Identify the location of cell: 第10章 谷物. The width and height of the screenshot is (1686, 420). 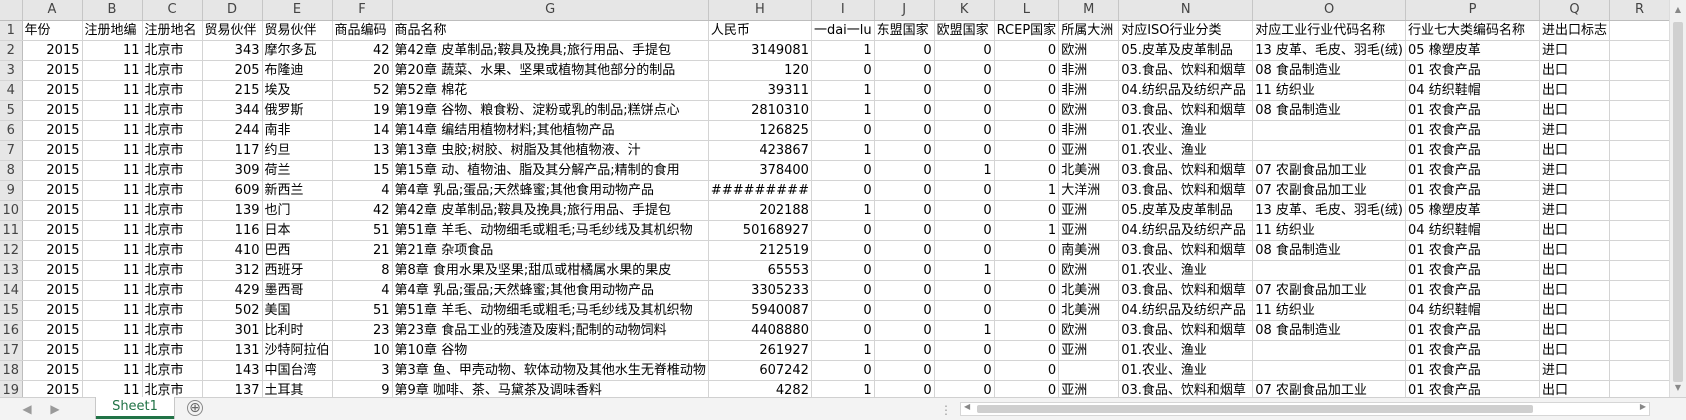
(550, 350).